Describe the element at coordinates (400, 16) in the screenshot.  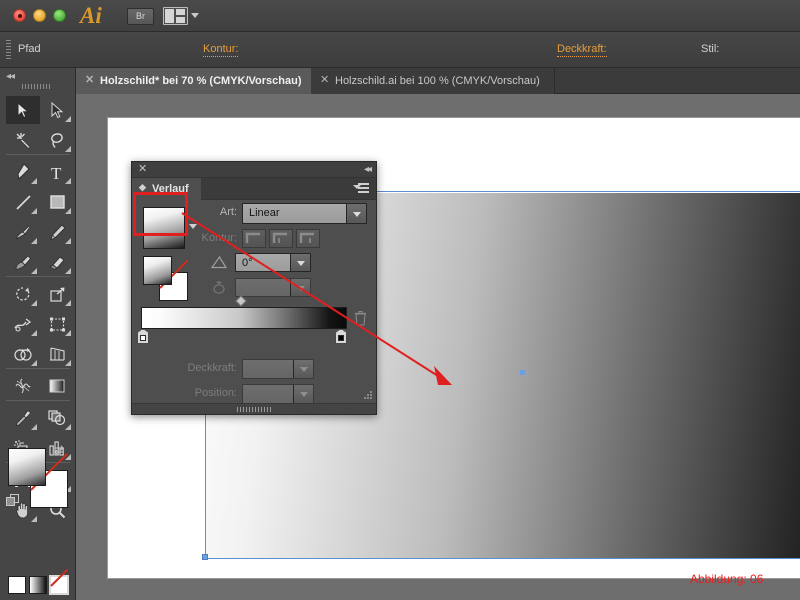
I see `title-bar: Ai Br` at that location.